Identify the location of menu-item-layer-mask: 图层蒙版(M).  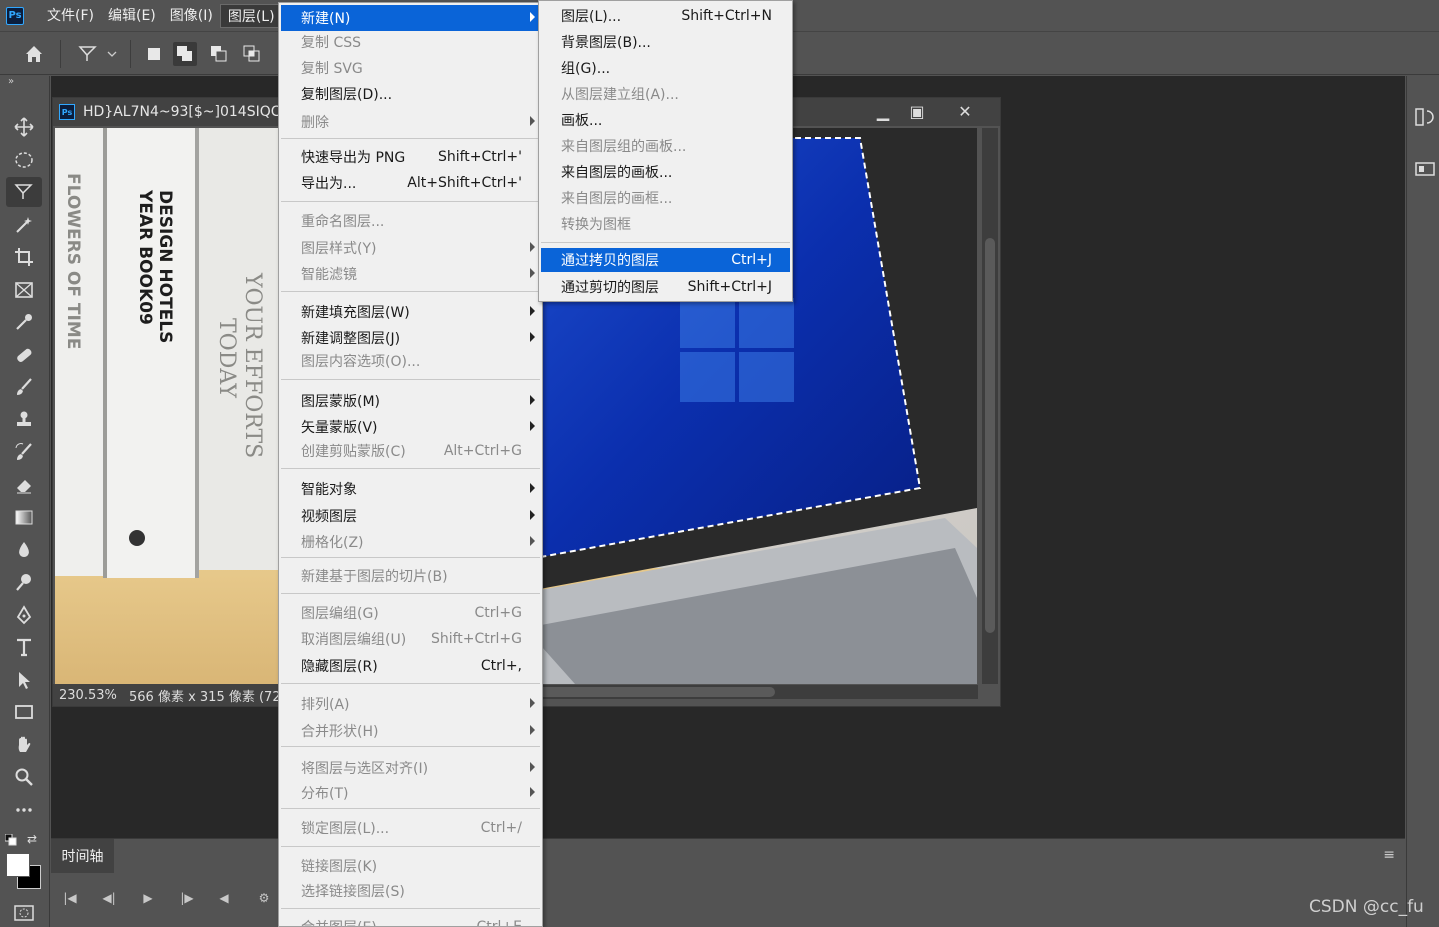
(410, 401).